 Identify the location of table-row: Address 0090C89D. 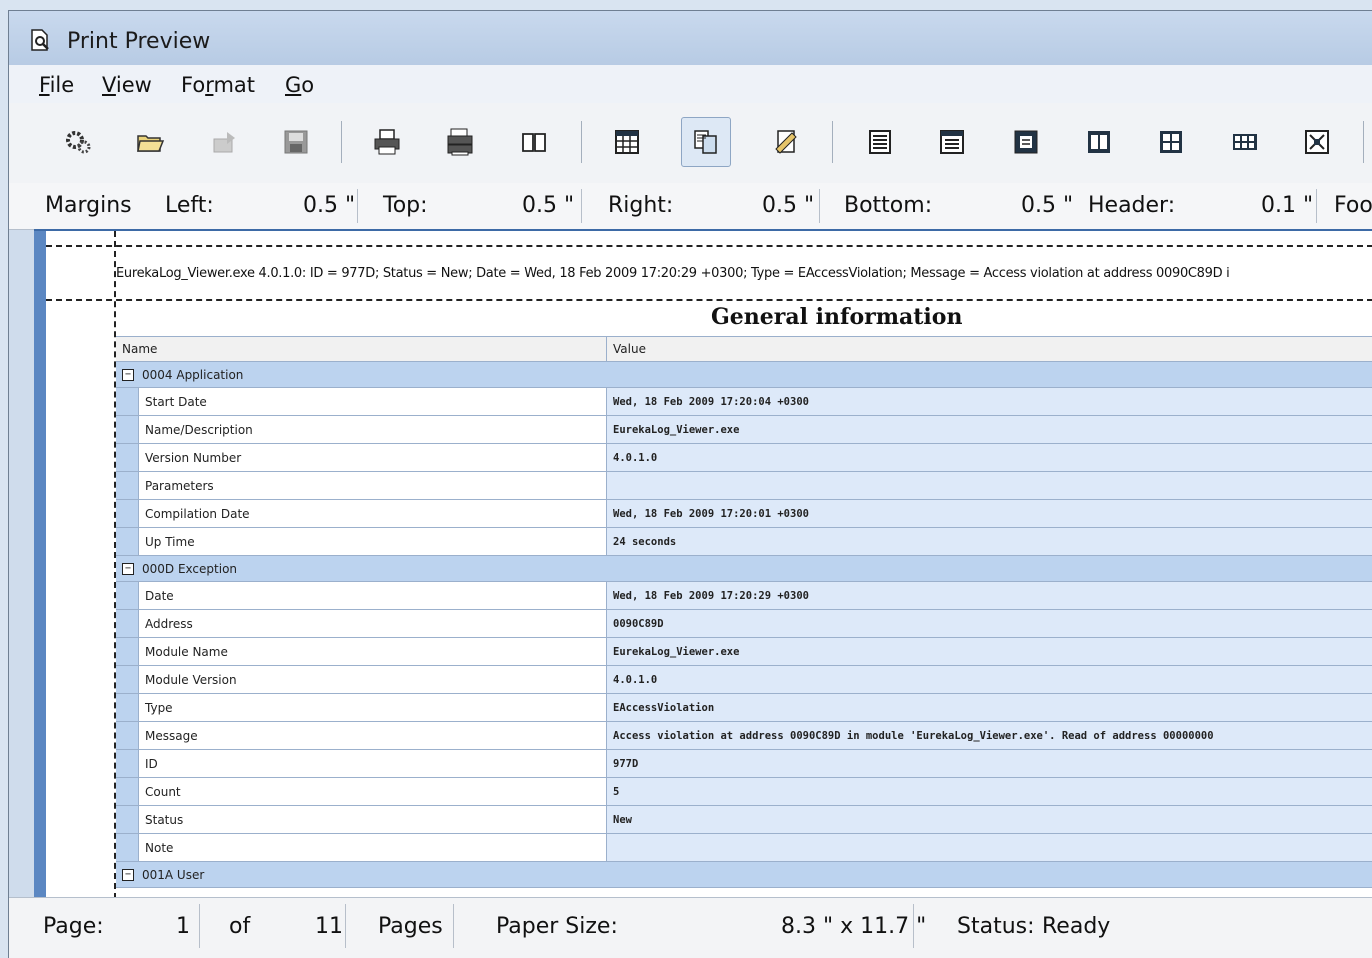
(744, 624).